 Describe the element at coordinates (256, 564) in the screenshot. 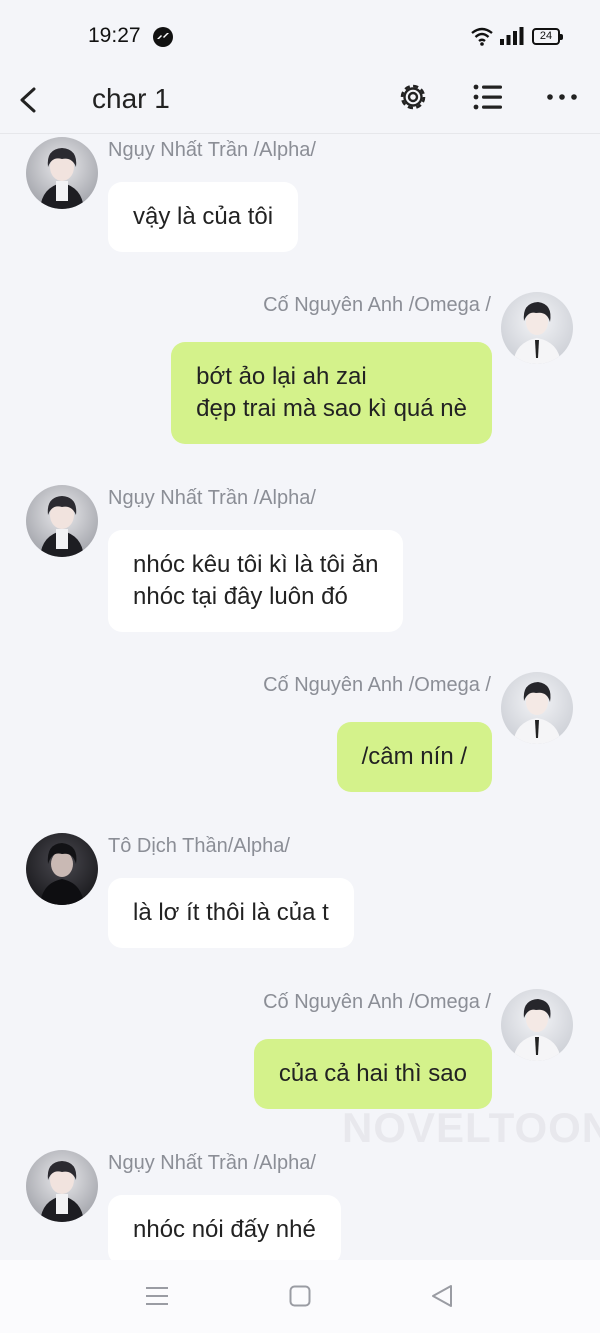

I see `message-text: nhóc kêu tôi kì là tôi ăn` at that location.